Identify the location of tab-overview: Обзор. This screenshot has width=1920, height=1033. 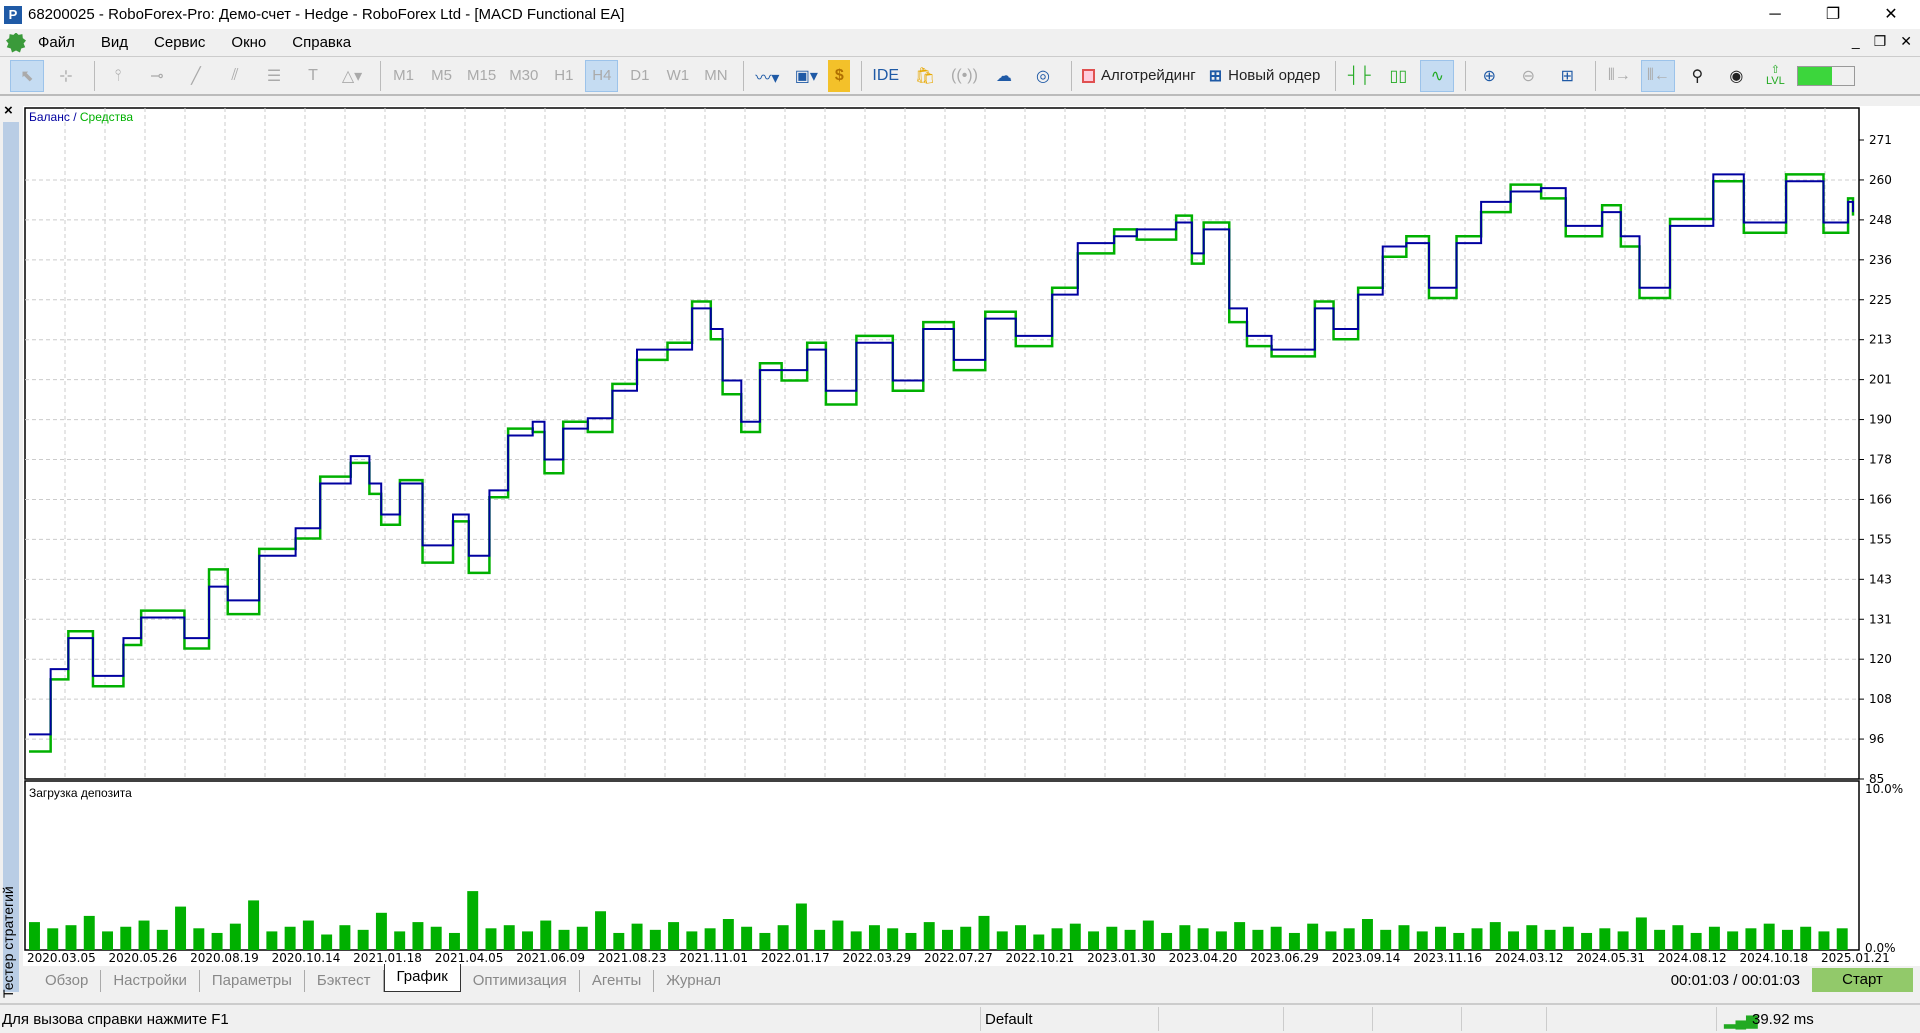
(67, 981).